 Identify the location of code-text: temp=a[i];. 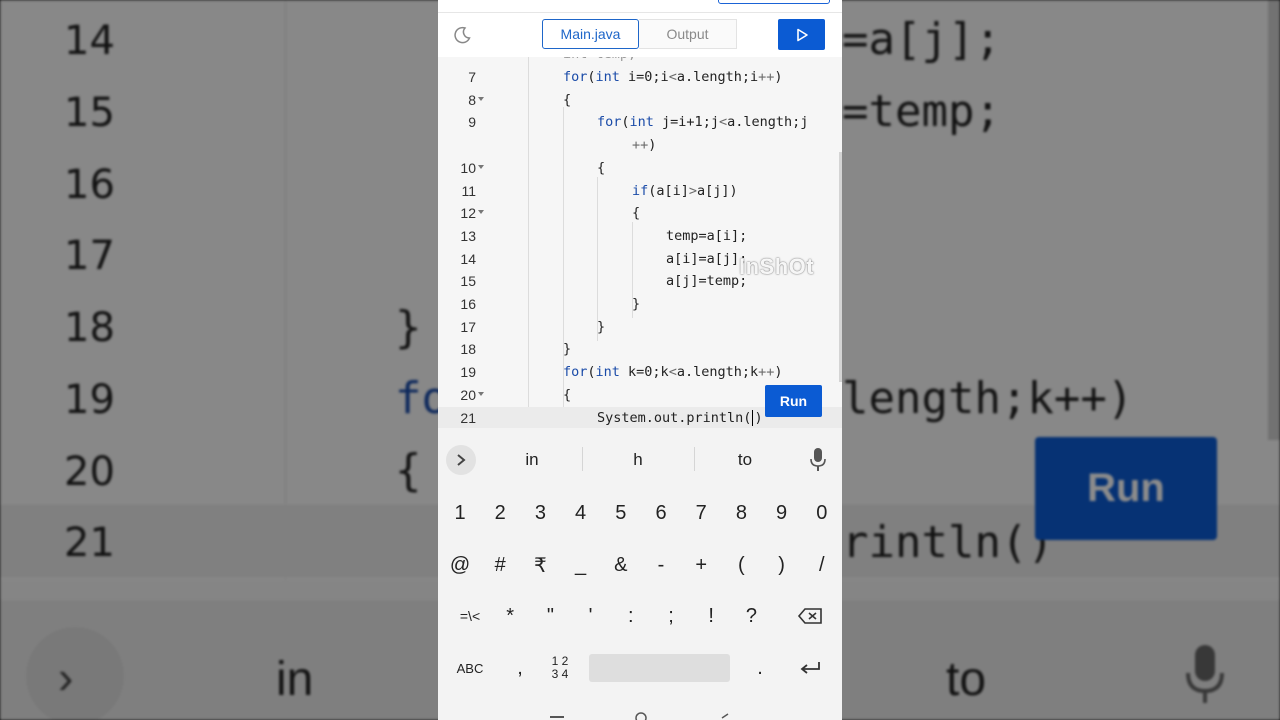
(707, 235).